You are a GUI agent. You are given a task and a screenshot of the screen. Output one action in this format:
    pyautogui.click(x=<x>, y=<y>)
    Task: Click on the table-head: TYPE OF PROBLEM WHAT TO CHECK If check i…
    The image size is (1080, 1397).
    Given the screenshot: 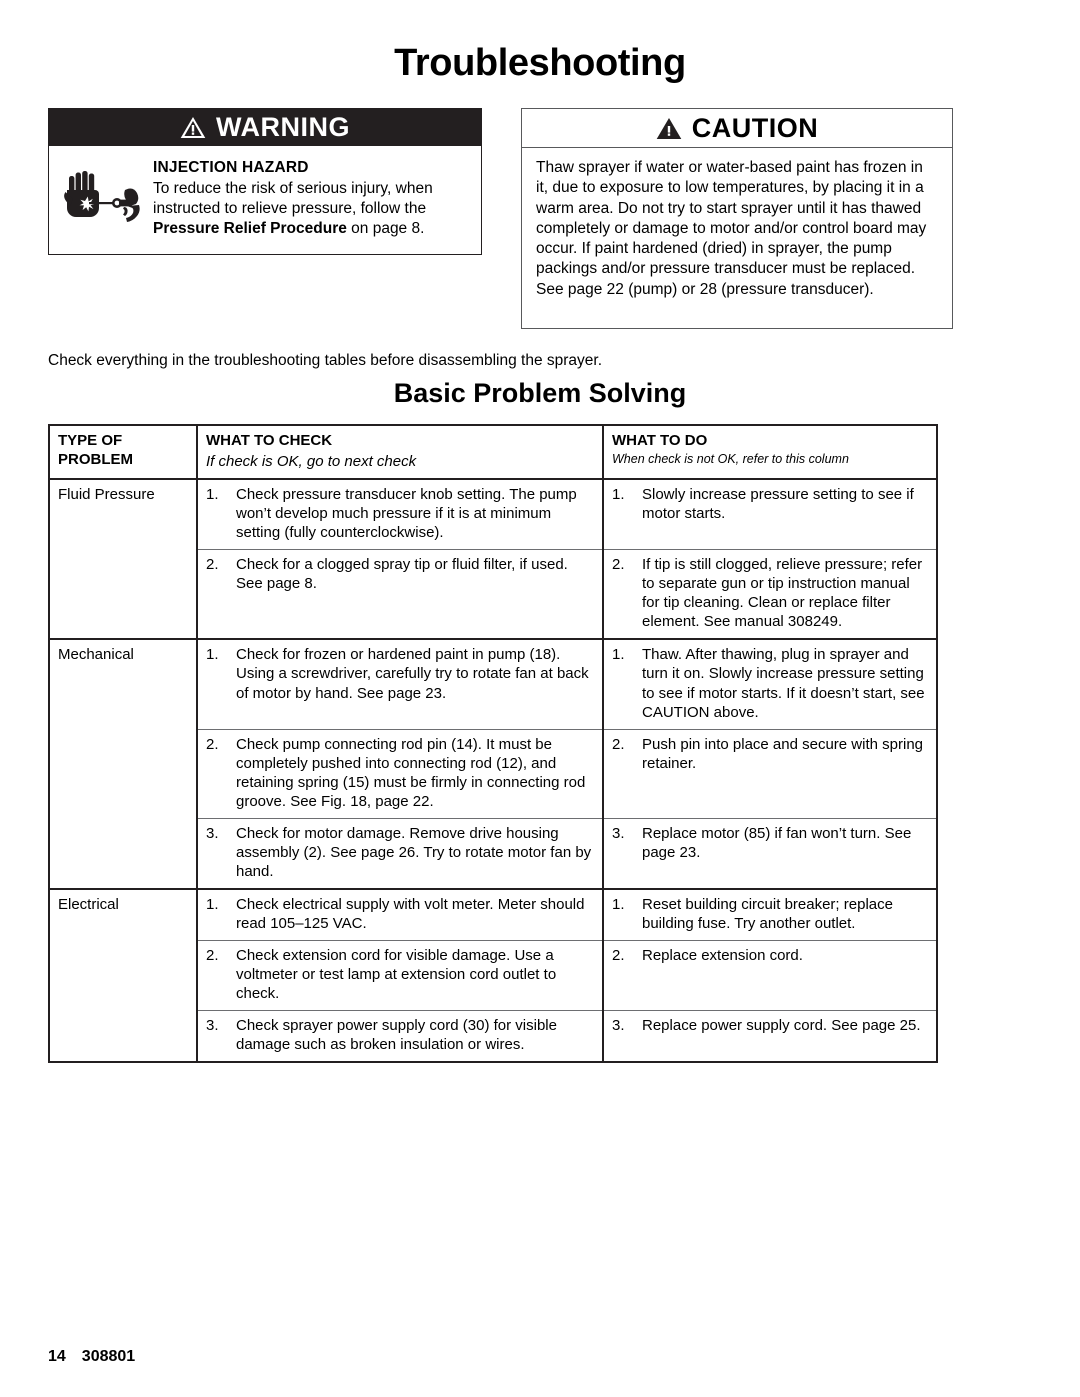 What is the action you would take?
    pyautogui.click(x=493, y=453)
    